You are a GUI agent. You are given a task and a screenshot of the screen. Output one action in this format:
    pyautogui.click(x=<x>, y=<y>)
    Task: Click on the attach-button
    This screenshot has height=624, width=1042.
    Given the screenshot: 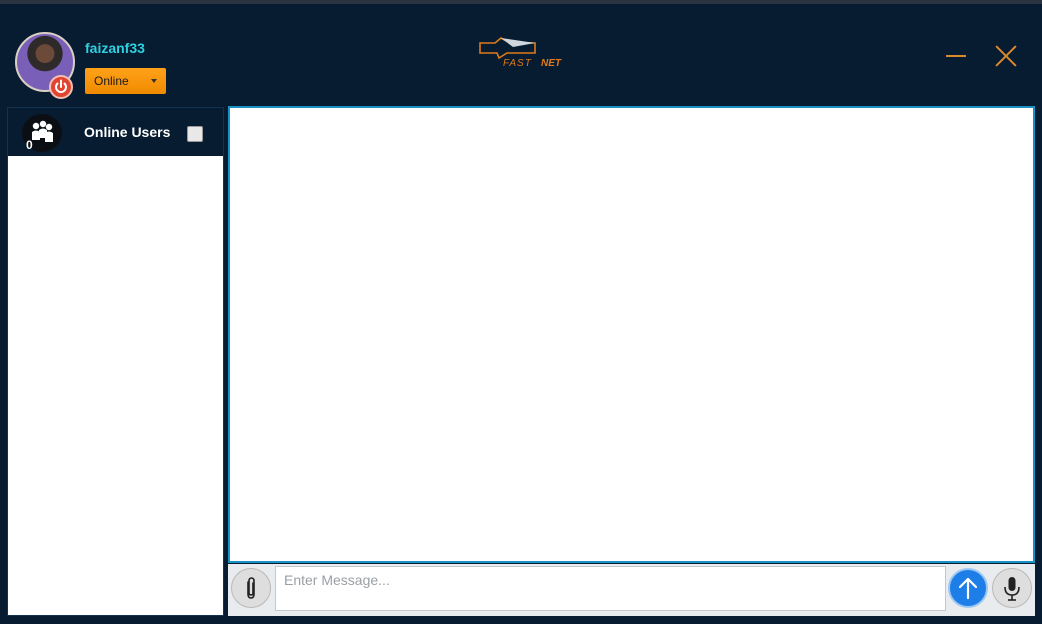 What is the action you would take?
    pyautogui.click(x=251, y=588)
    